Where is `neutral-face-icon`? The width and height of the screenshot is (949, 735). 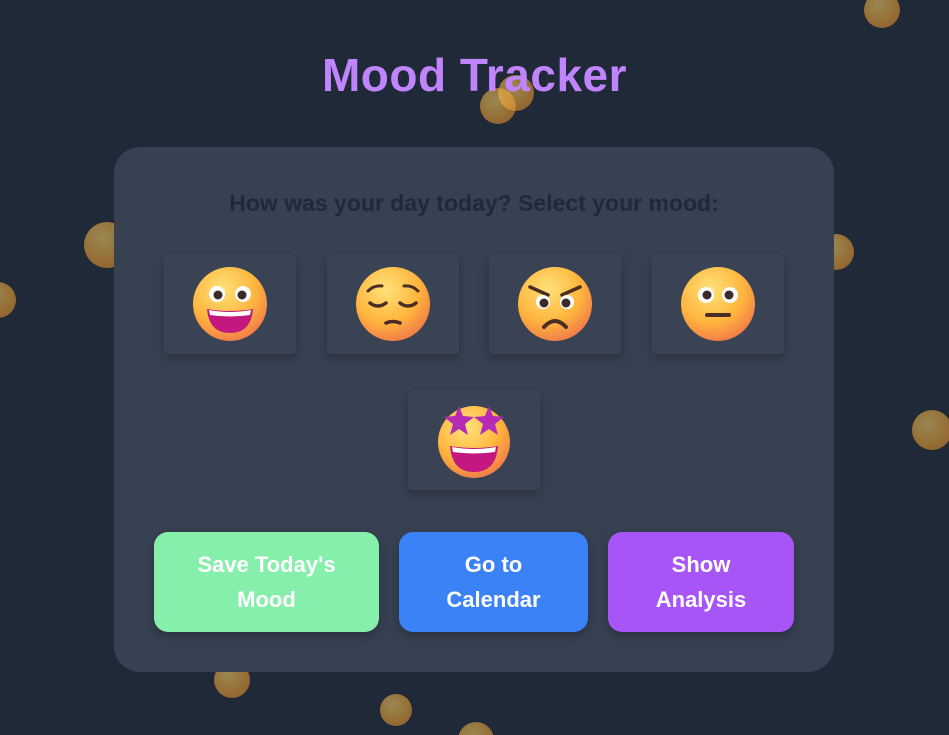
neutral-face-icon is located at coordinates (718, 304).